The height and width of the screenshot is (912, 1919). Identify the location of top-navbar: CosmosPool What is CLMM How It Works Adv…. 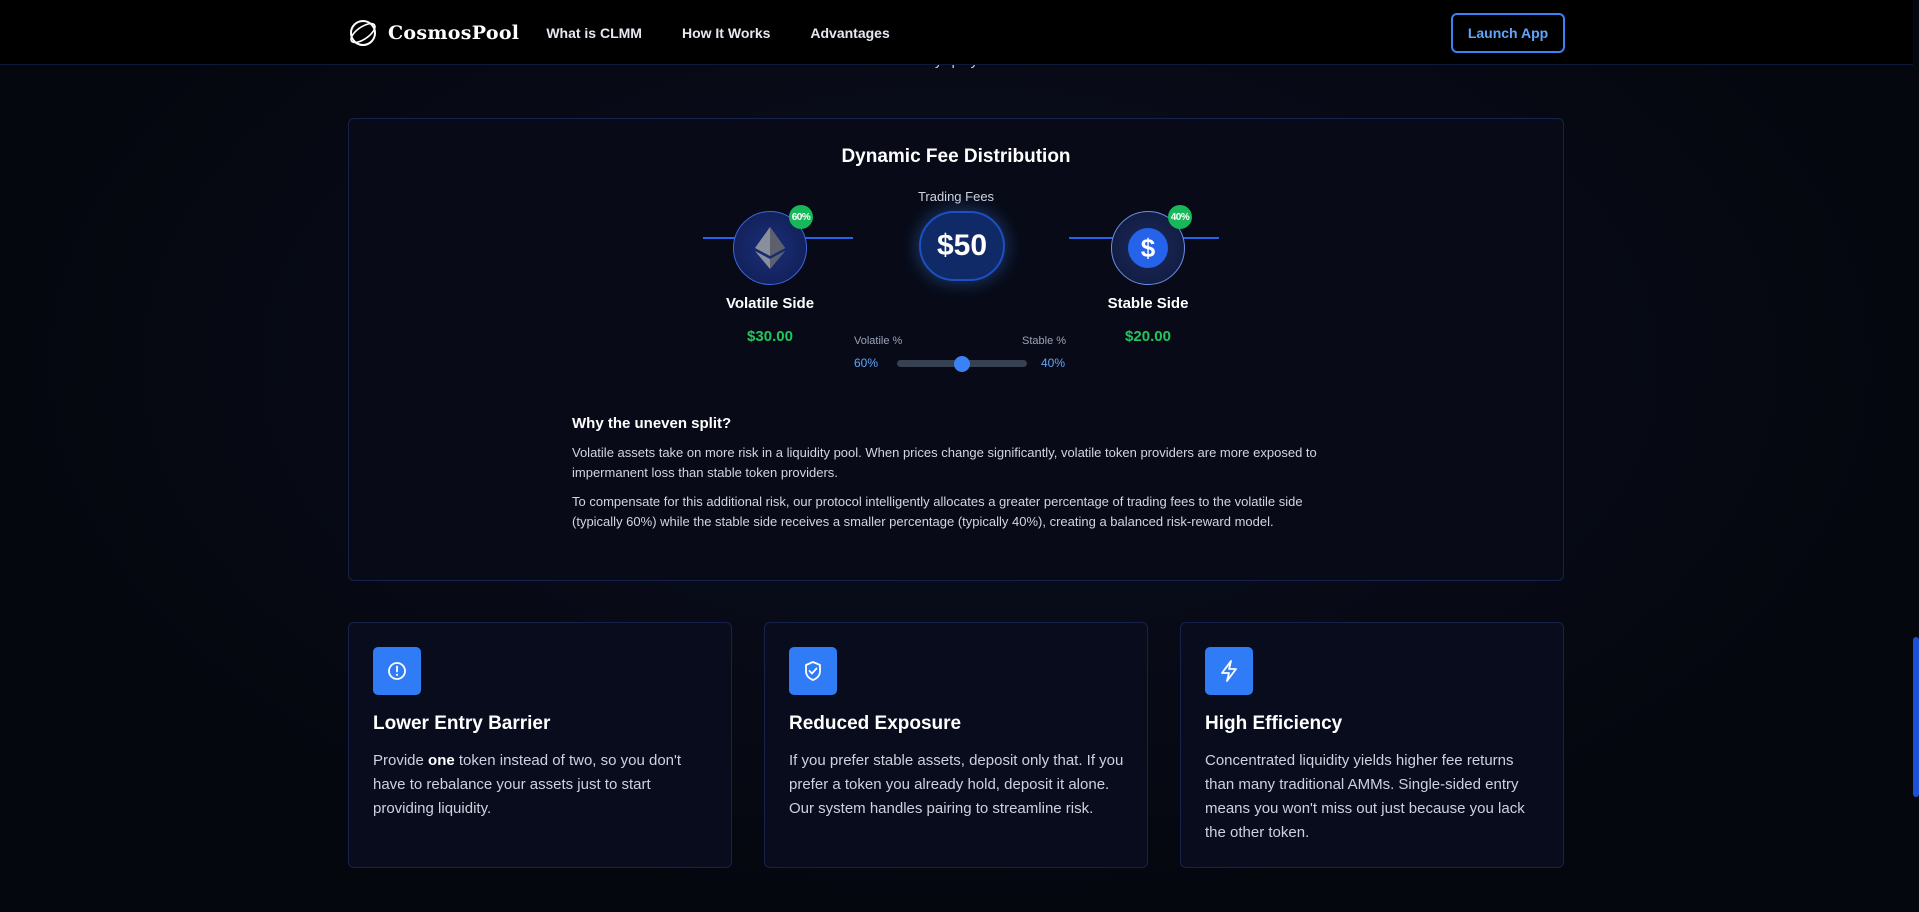
(956, 32).